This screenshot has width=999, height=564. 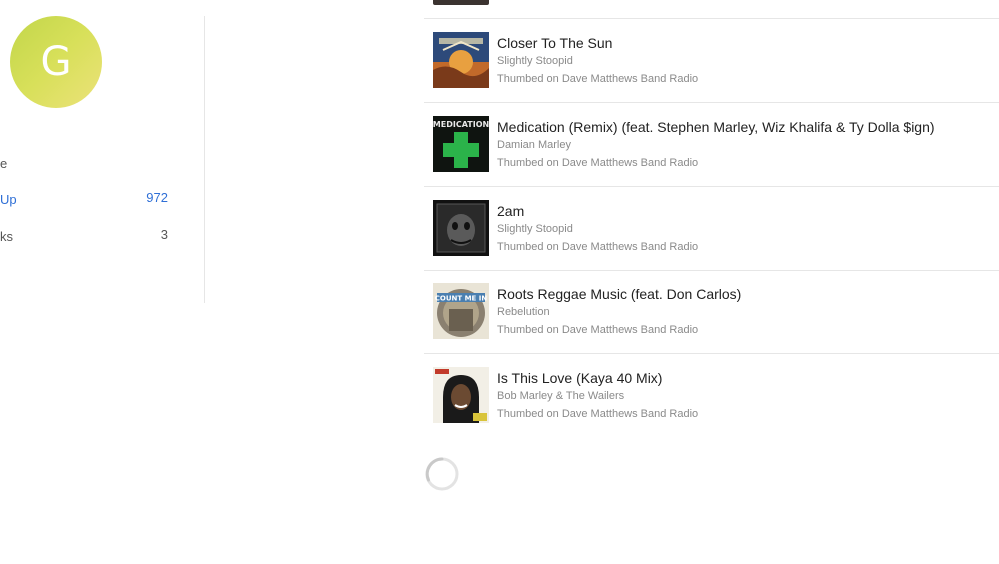 What do you see at coordinates (85, 237) in the screenshot?
I see `nav-item-bookmarks: ks 3` at bounding box center [85, 237].